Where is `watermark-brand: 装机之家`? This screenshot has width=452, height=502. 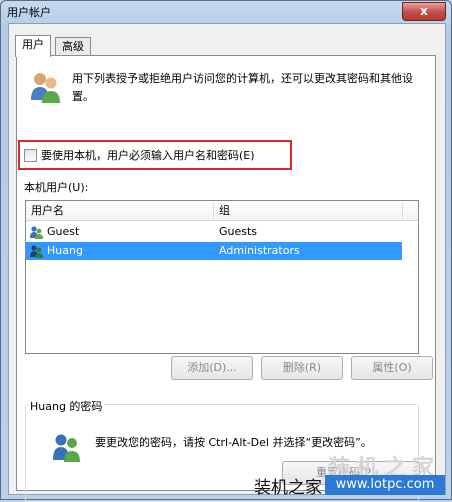 watermark-brand: 装机之家 is located at coordinates (288, 488).